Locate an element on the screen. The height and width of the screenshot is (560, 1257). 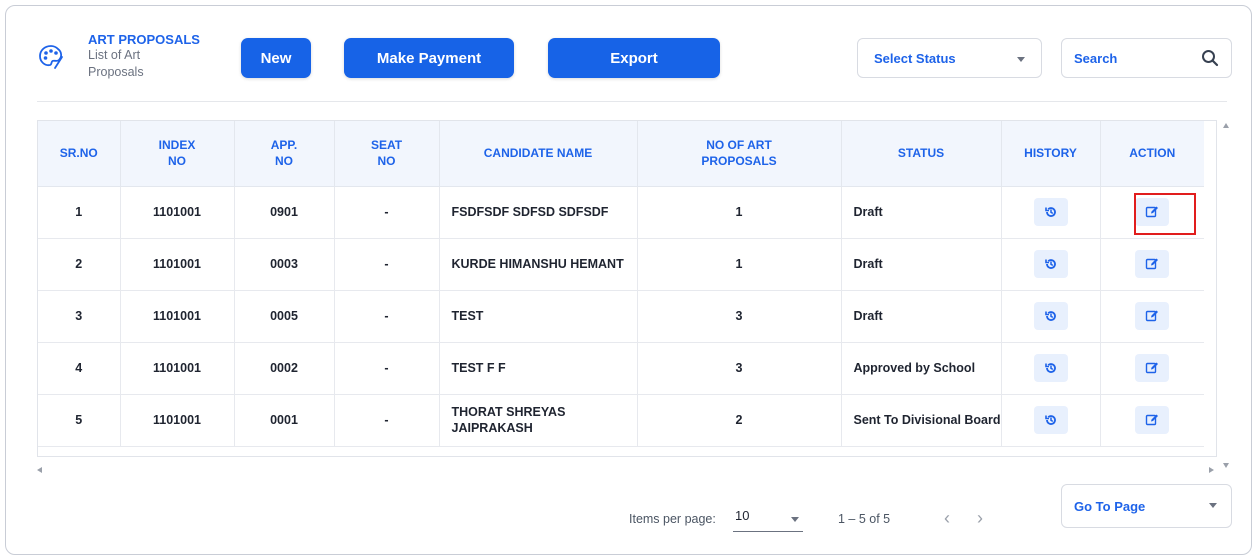
column-header-action: ACTION is located at coordinates (1152, 154).